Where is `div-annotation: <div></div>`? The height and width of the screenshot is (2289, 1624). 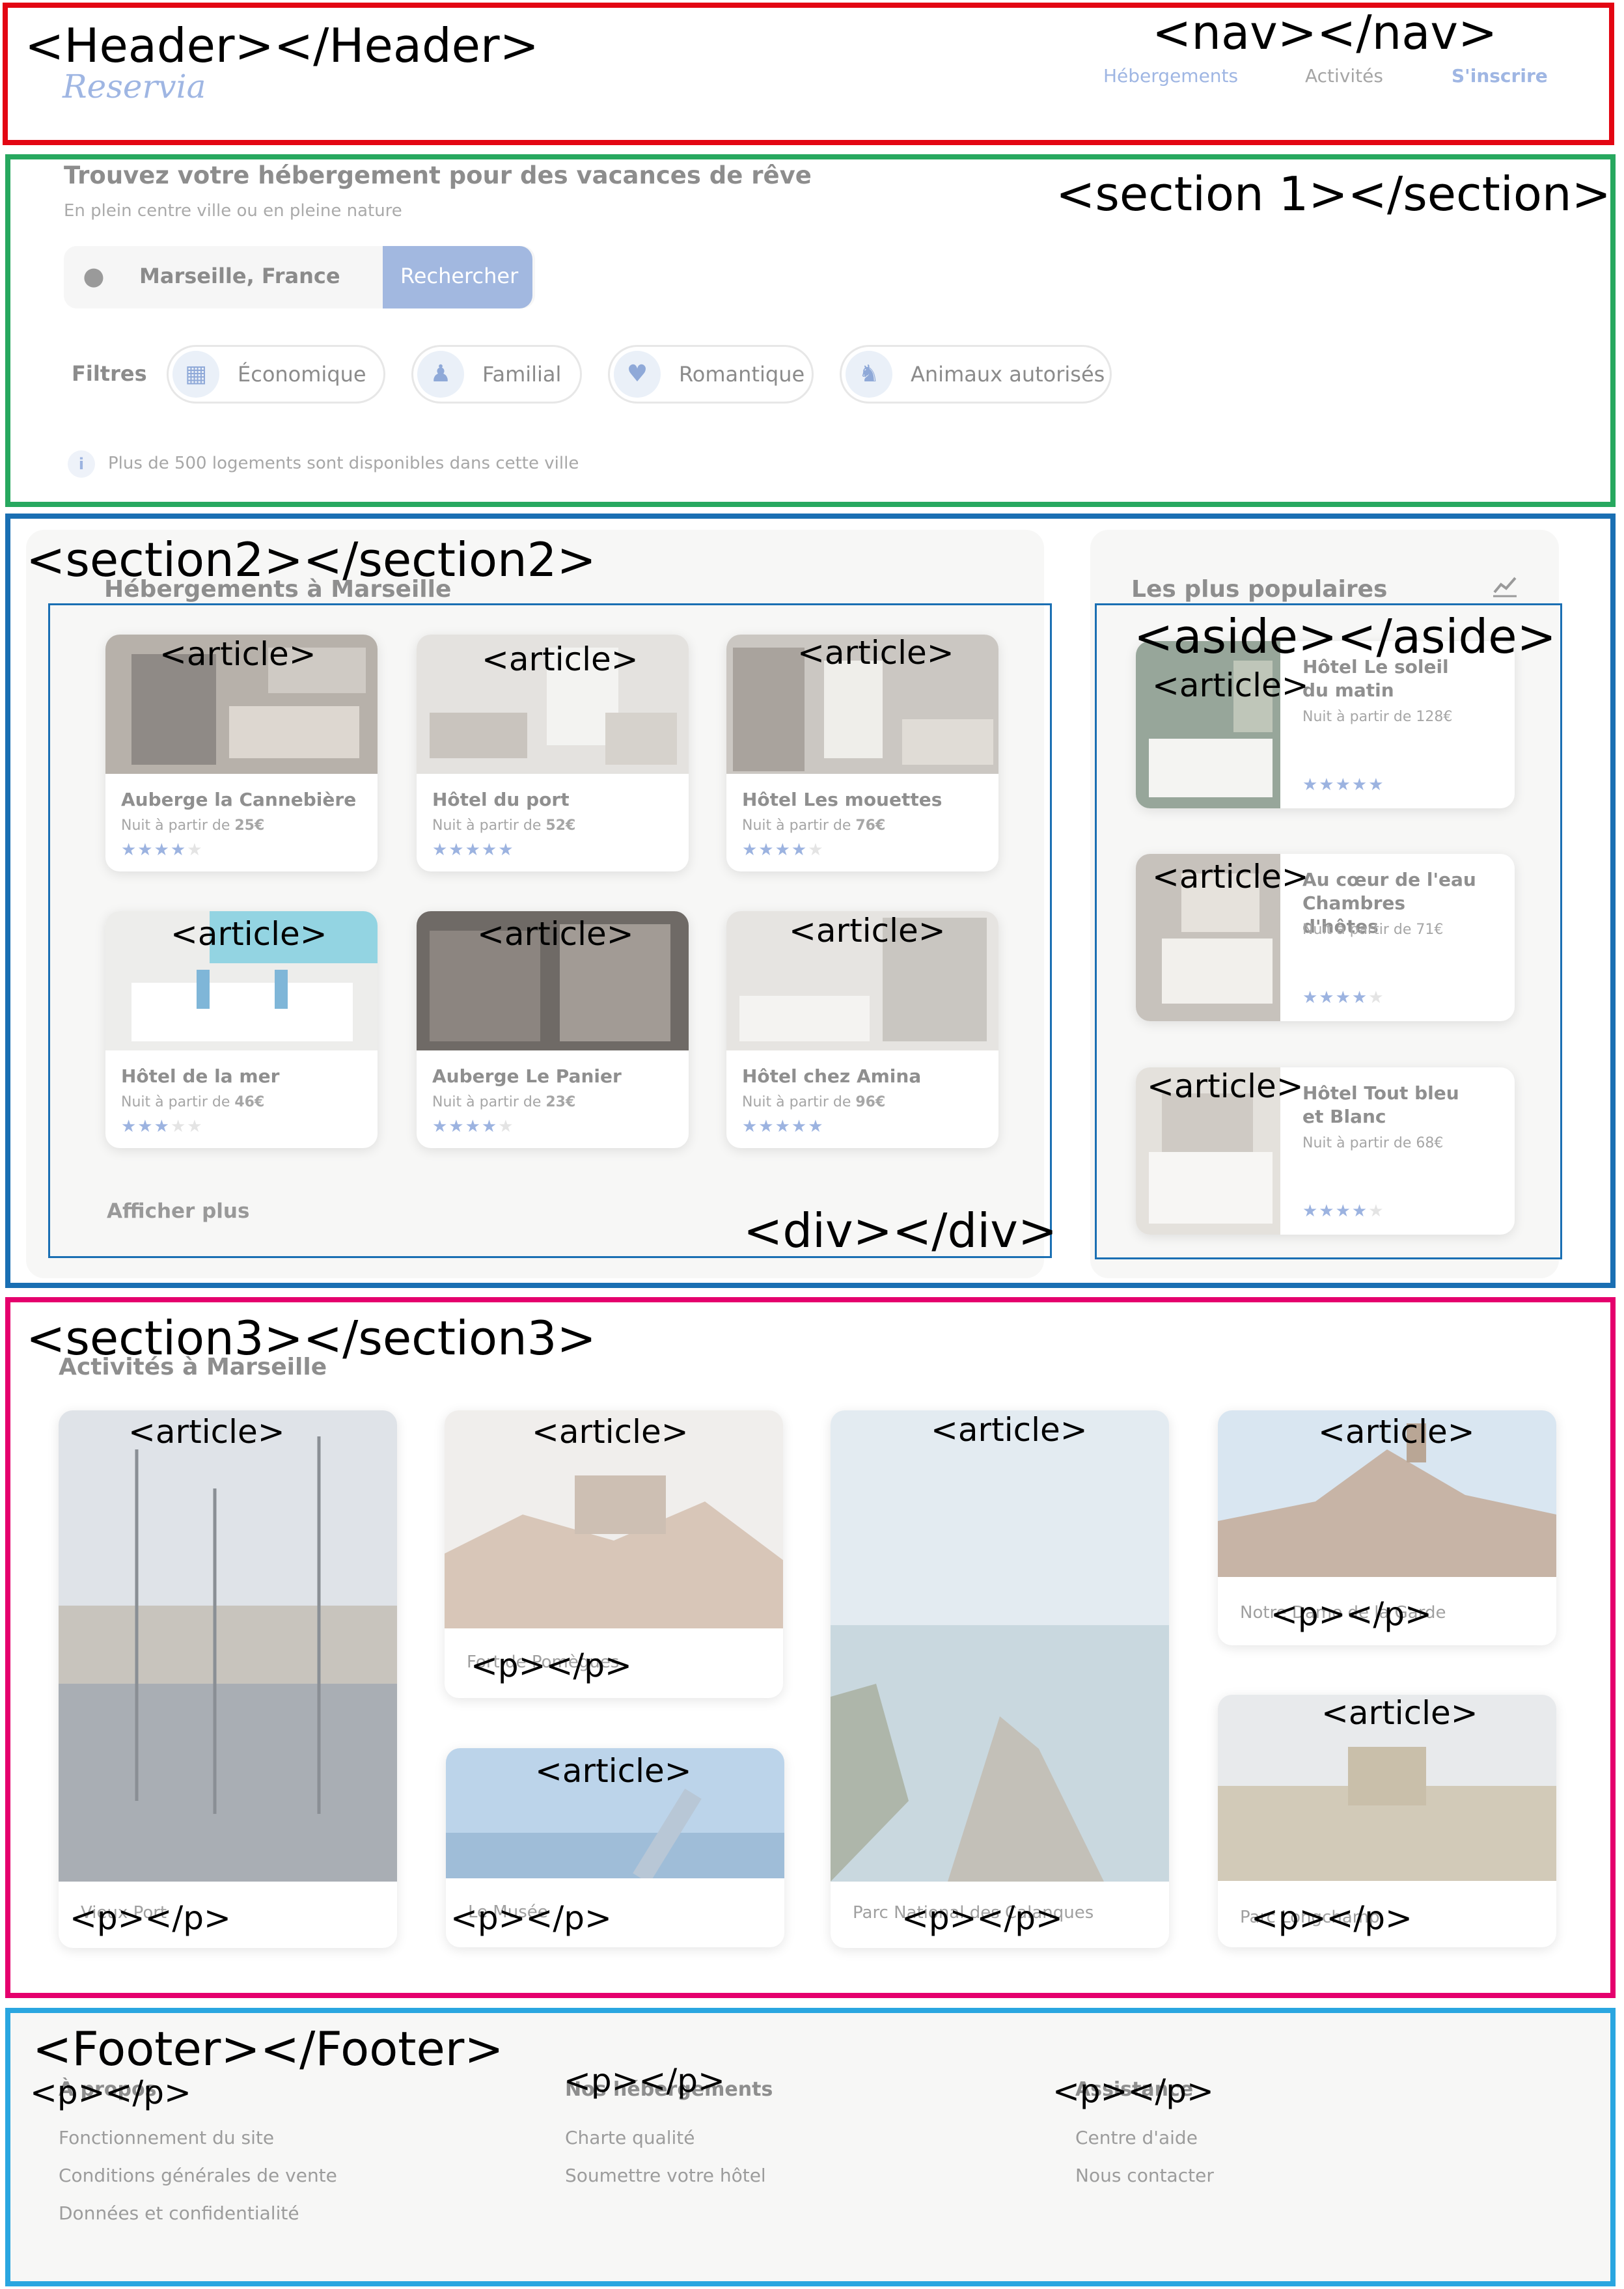
div-annotation: <div></div> is located at coordinates (900, 1230).